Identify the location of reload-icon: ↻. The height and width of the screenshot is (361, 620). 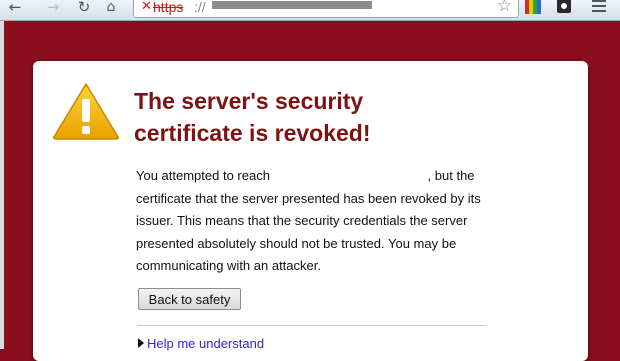
(84, 7).